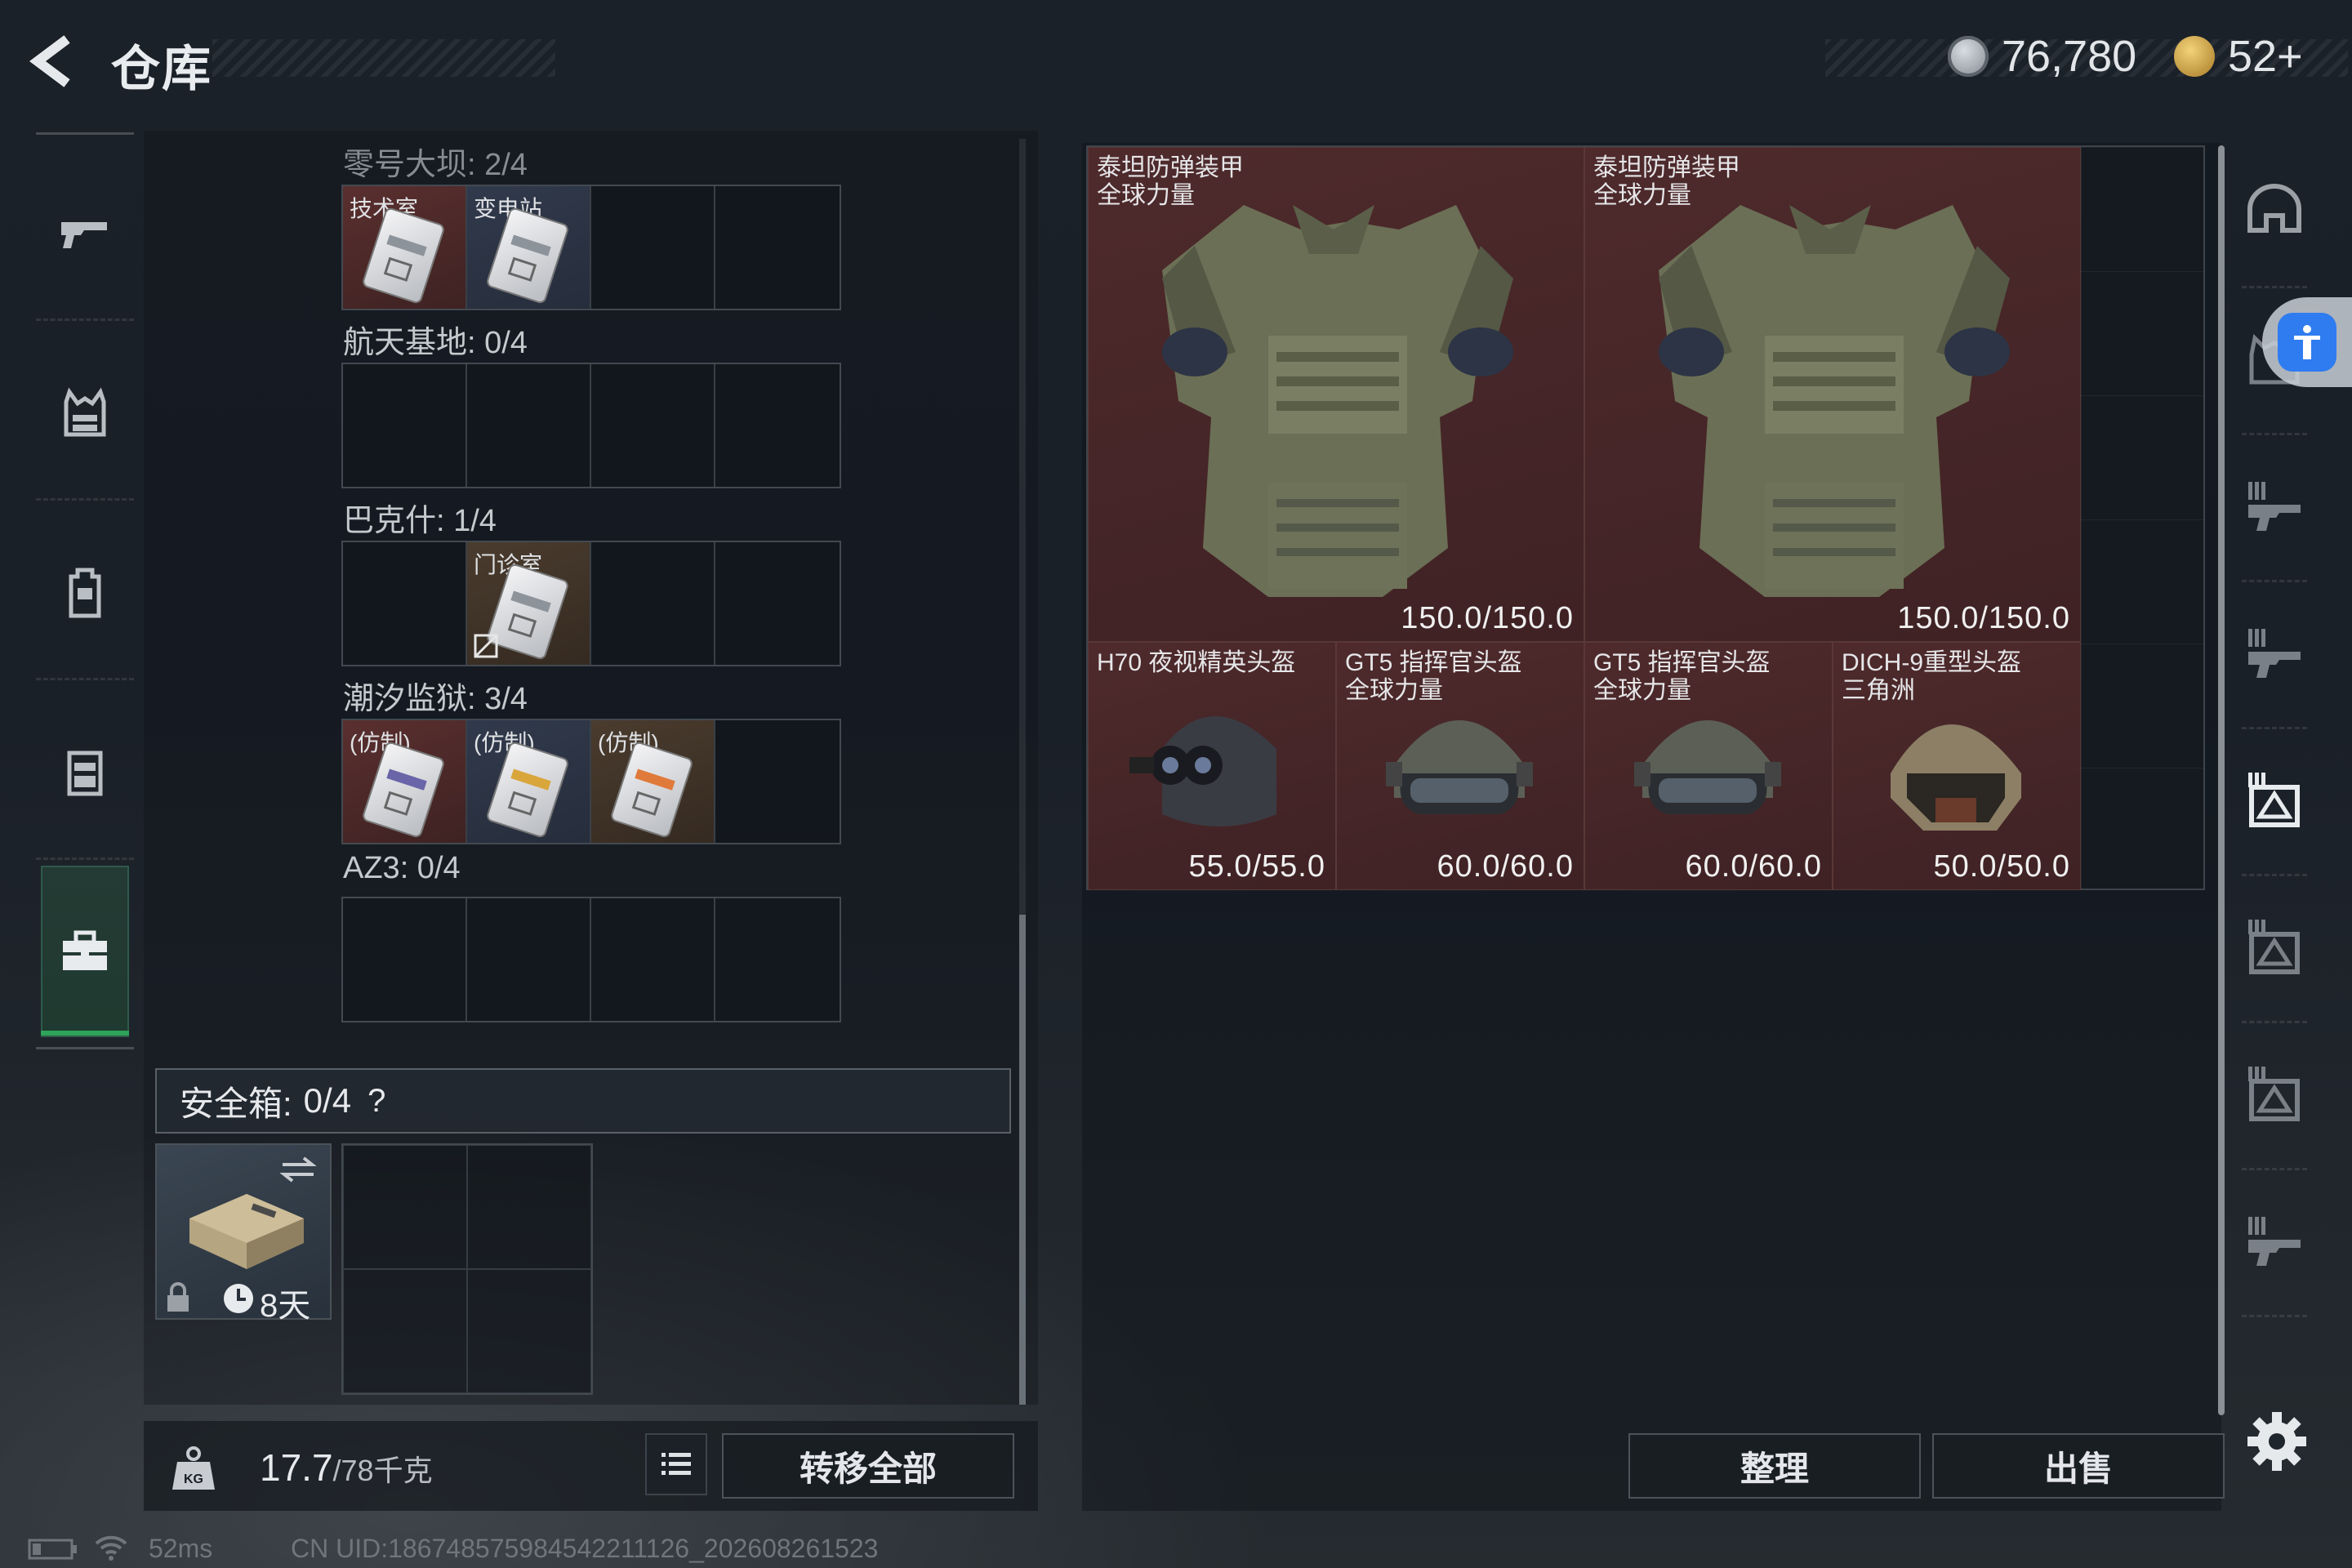  I want to click on collection-grid: (仿制) (仿制) (仿制), so click(591, 781).